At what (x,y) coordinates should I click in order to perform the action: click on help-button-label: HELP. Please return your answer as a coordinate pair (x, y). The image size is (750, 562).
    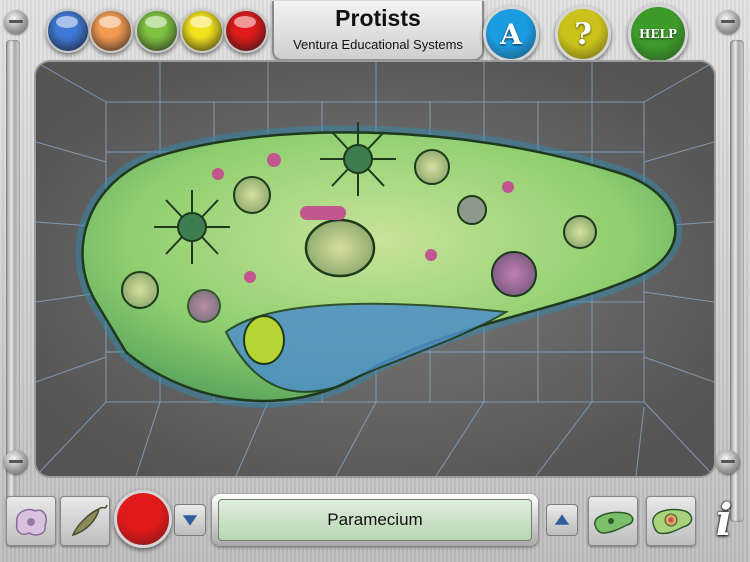
    Looking at the image, I should click on (658, 34).